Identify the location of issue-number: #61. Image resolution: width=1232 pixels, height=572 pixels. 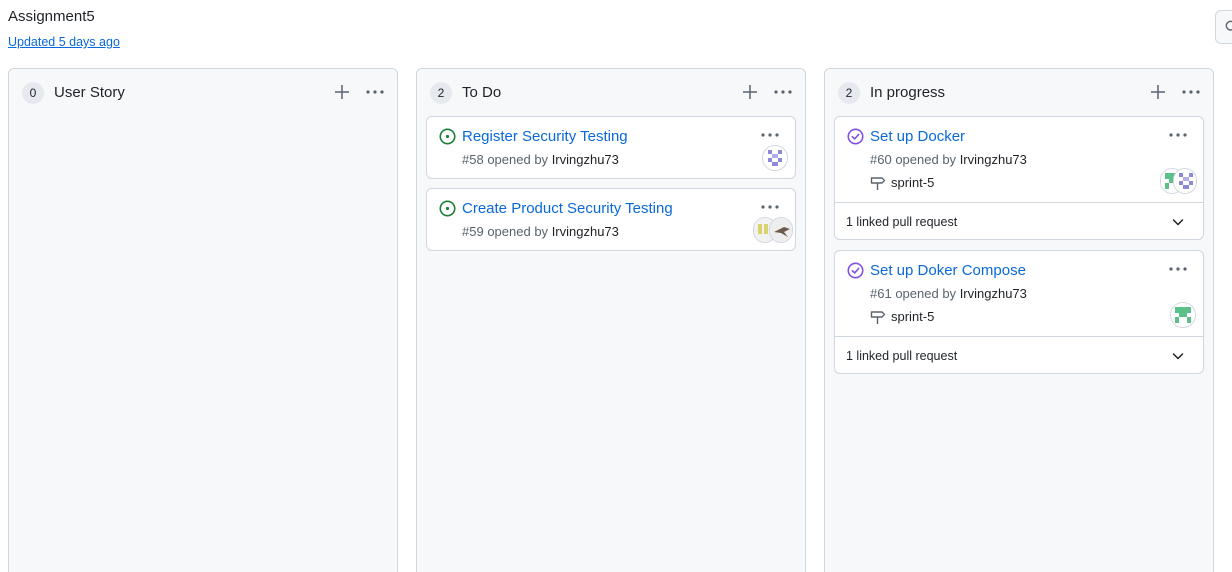
(881, 293).